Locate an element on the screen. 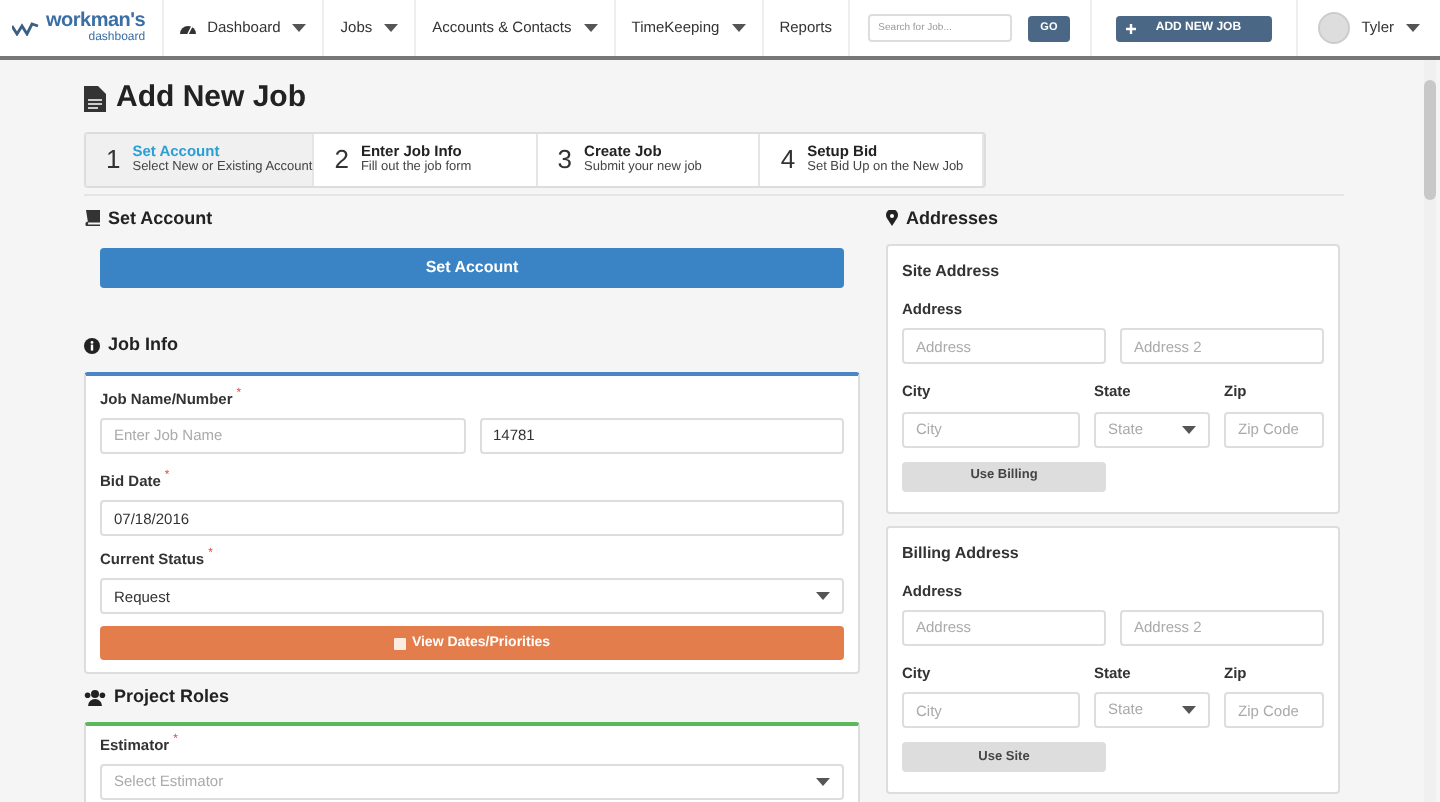 Image resolution: width=1440 pixels, height=802 pixels. users-icon is located at coordinates (95, 698).